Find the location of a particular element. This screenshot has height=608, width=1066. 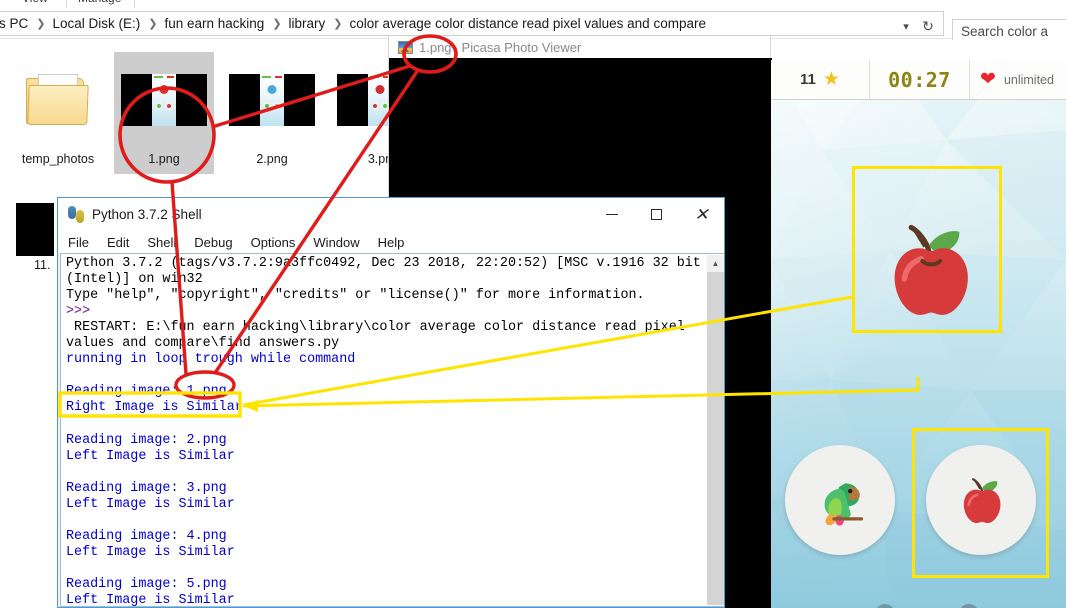

tab-view: View is located at coordinates (35, 2).